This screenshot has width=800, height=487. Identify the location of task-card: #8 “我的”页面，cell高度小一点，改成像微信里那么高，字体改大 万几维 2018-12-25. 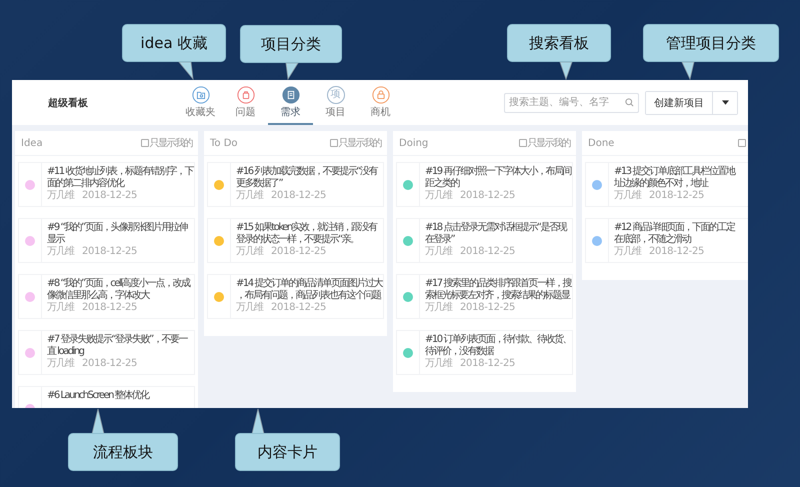
(106, 296).